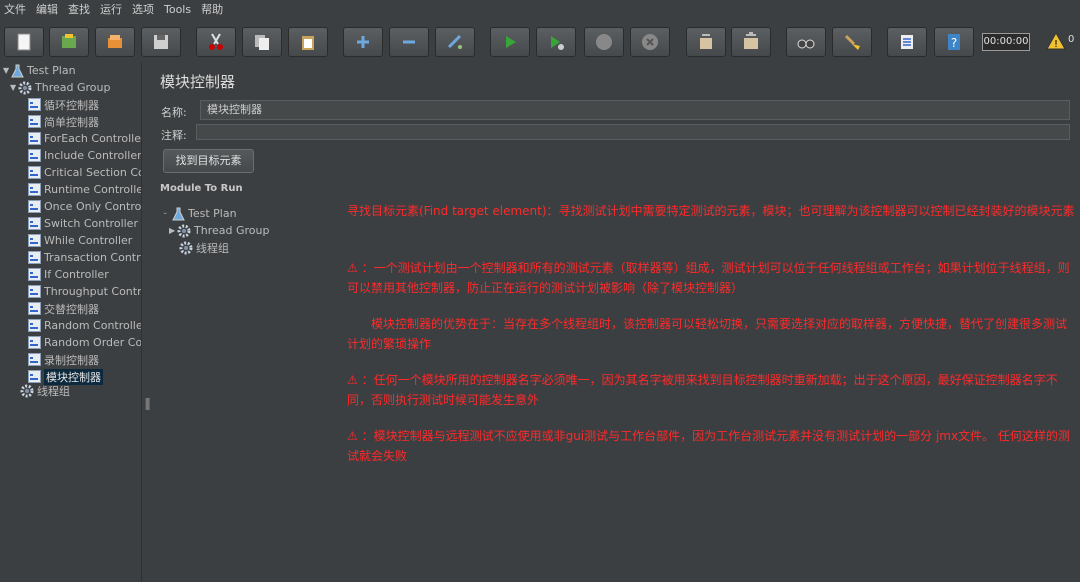  Describe the element at coordinates (68, 274) in the screenshot. I see `tree-item-controller: If Controller` at that location.